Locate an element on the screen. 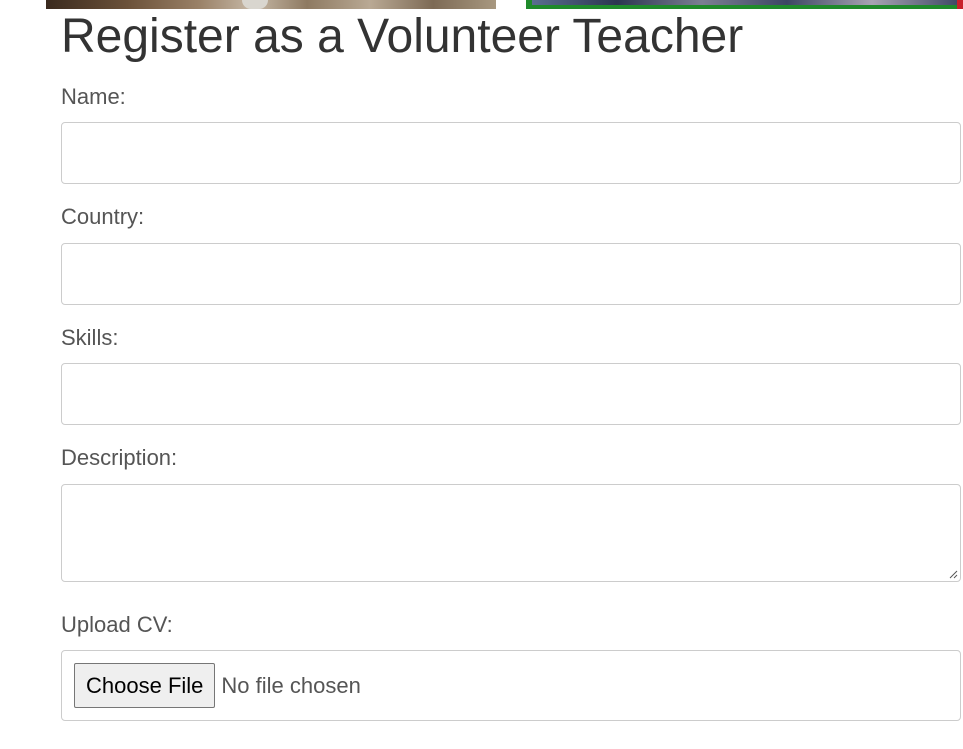  banner-photo-left is located at coordinates (271, 4).